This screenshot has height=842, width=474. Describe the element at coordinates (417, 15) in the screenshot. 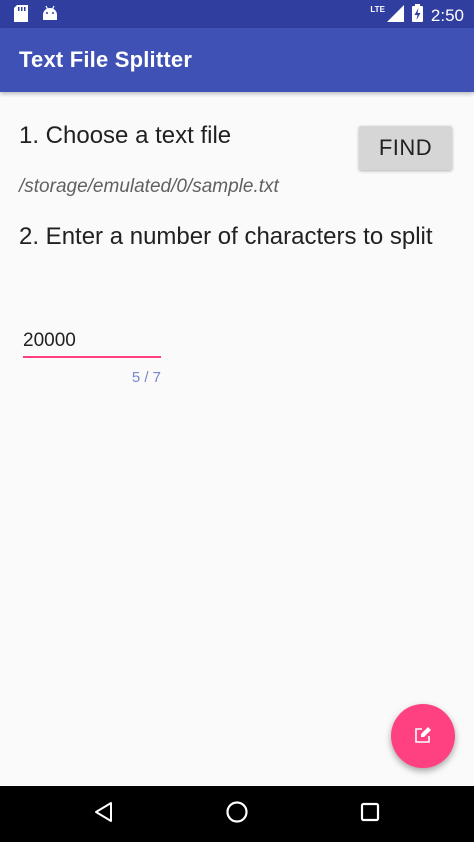

I see `battery-charging-icon` at that location.